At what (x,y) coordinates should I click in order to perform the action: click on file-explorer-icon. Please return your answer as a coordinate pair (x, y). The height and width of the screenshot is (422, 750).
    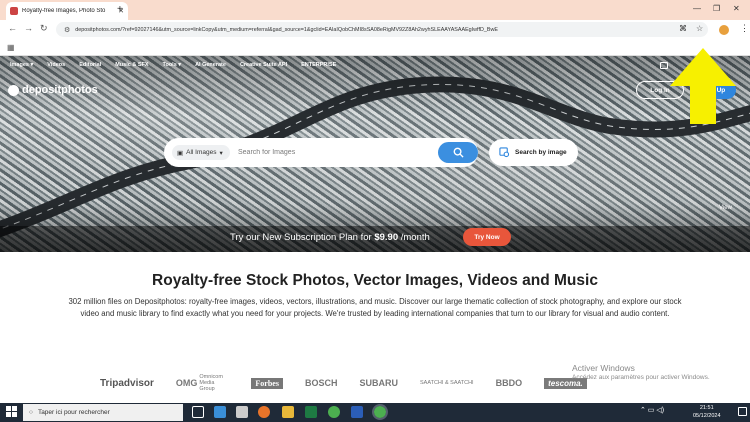
    Looking at the image, I should click on (288, 412).